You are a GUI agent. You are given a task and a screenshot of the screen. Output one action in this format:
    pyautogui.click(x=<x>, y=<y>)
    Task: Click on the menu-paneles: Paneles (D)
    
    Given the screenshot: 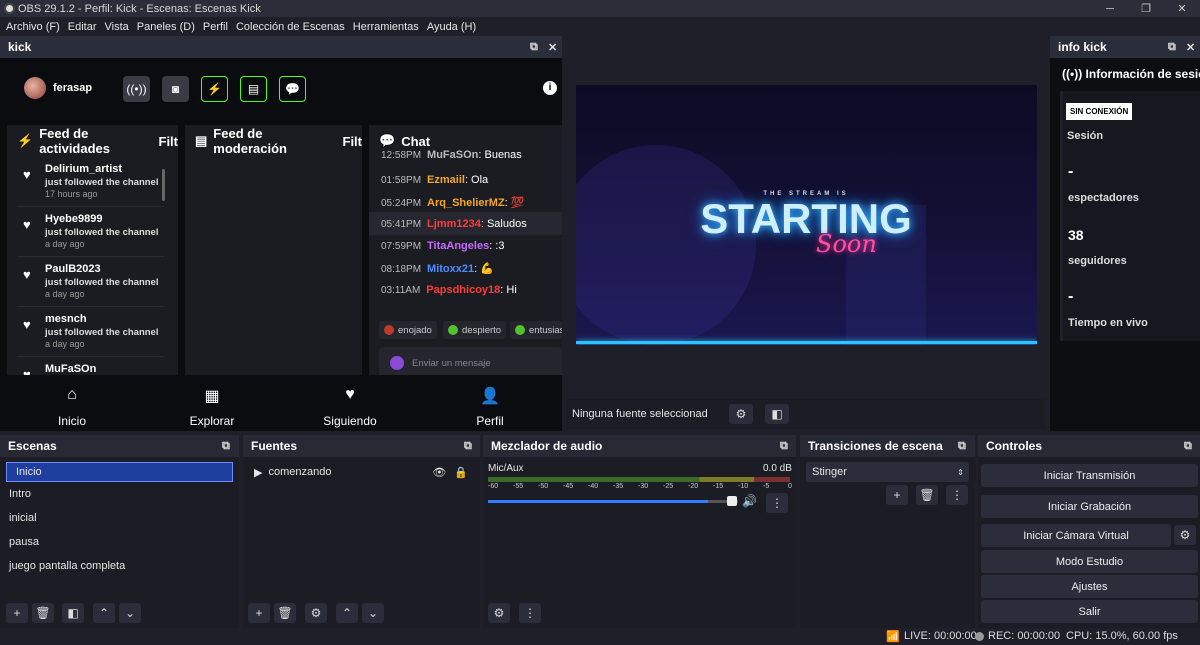 What is the action you would take?
    pyautogui.click(x=166, y=27)
    